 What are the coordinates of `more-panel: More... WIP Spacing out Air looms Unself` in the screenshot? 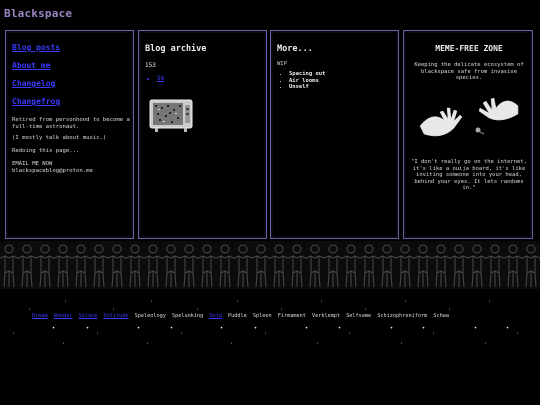 It's located at (334, 134).